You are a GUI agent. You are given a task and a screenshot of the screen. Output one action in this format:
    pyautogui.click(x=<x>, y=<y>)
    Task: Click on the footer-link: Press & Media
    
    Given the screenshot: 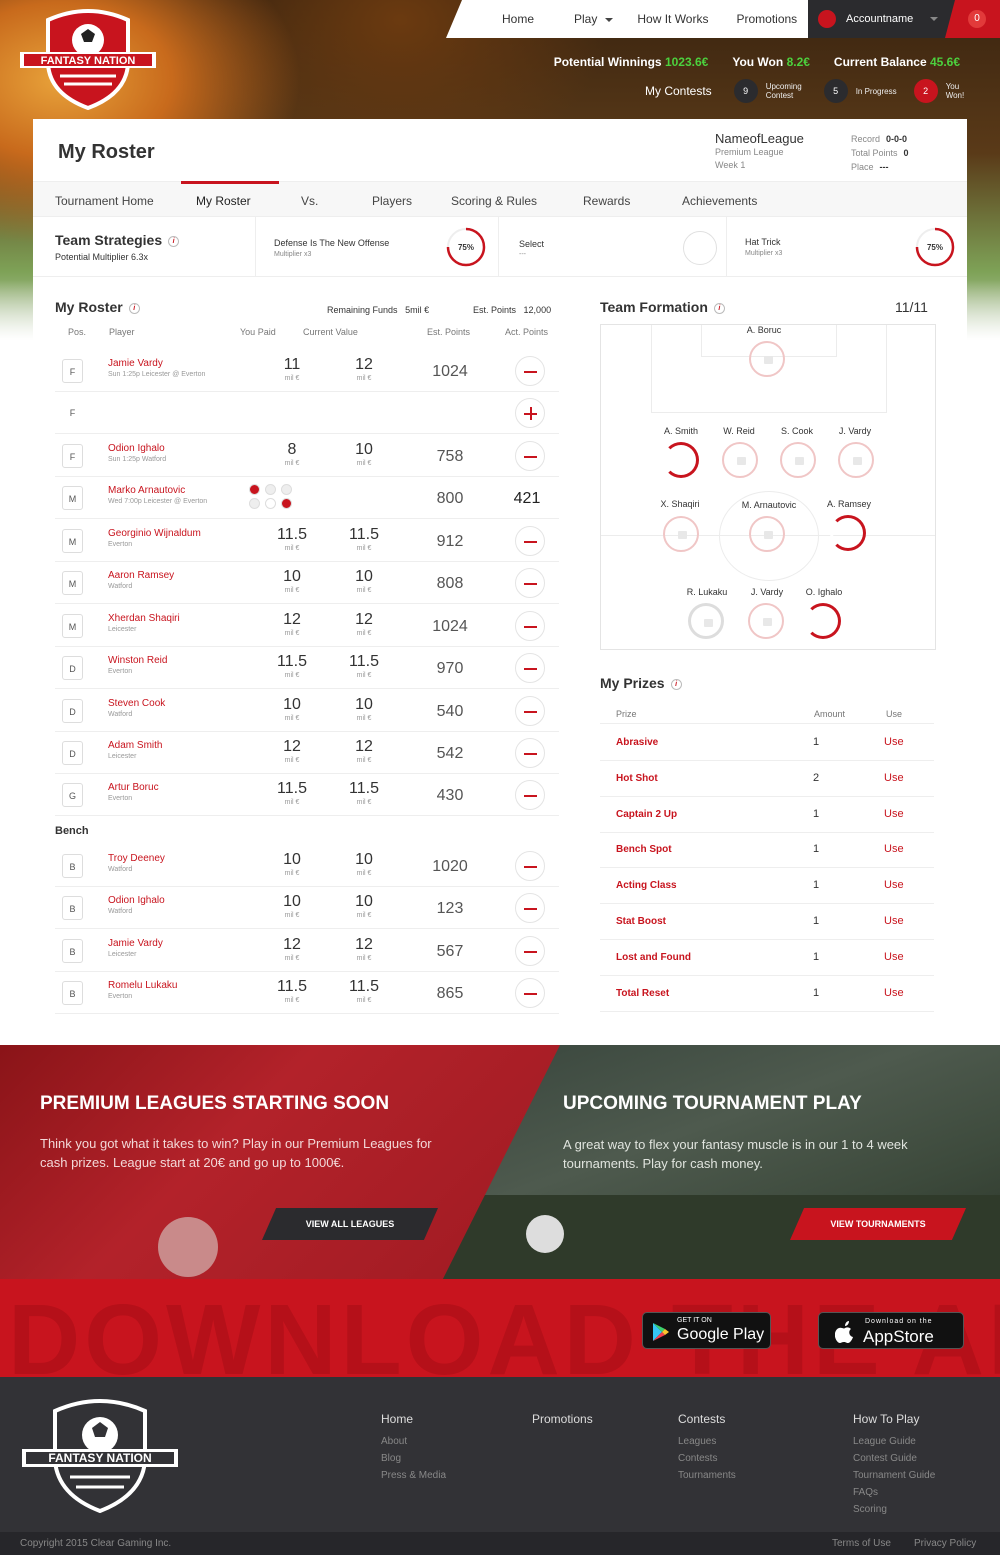 What is the action you would take?
    pyautogui.click(x=413, y=1475)
    